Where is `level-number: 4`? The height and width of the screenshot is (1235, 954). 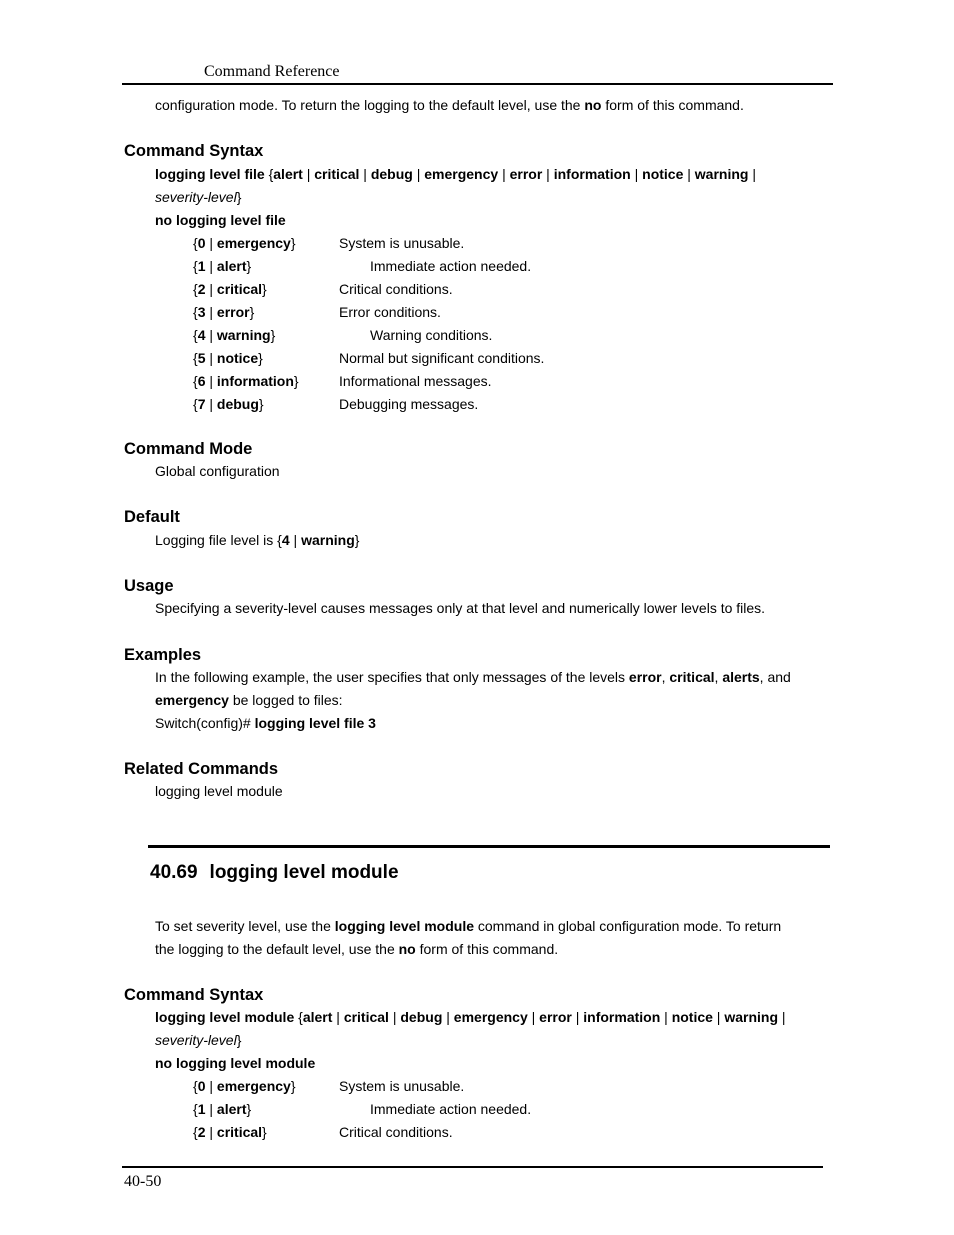
level-number: 4 is located at coordinates (201, 335).